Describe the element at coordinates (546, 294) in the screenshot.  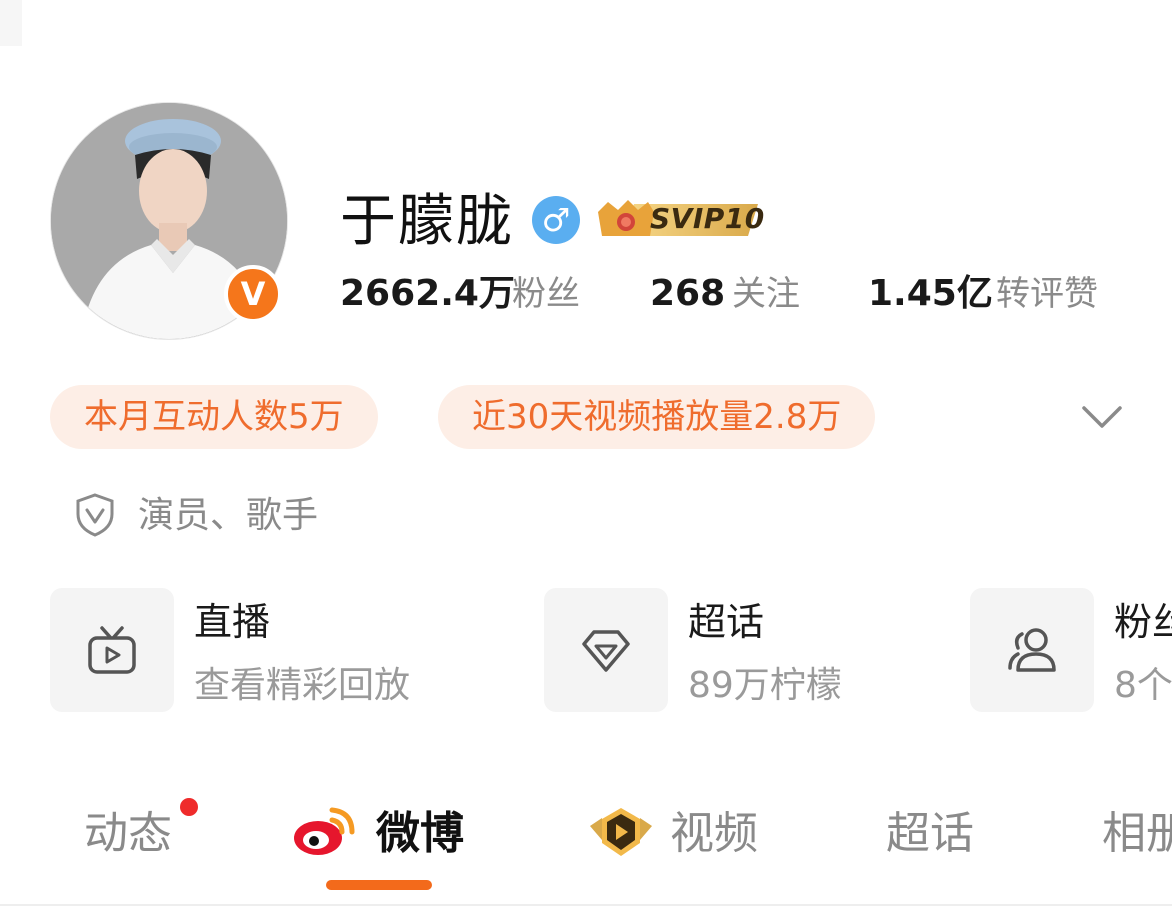
I see `followers-label: 粉丝` at that location.